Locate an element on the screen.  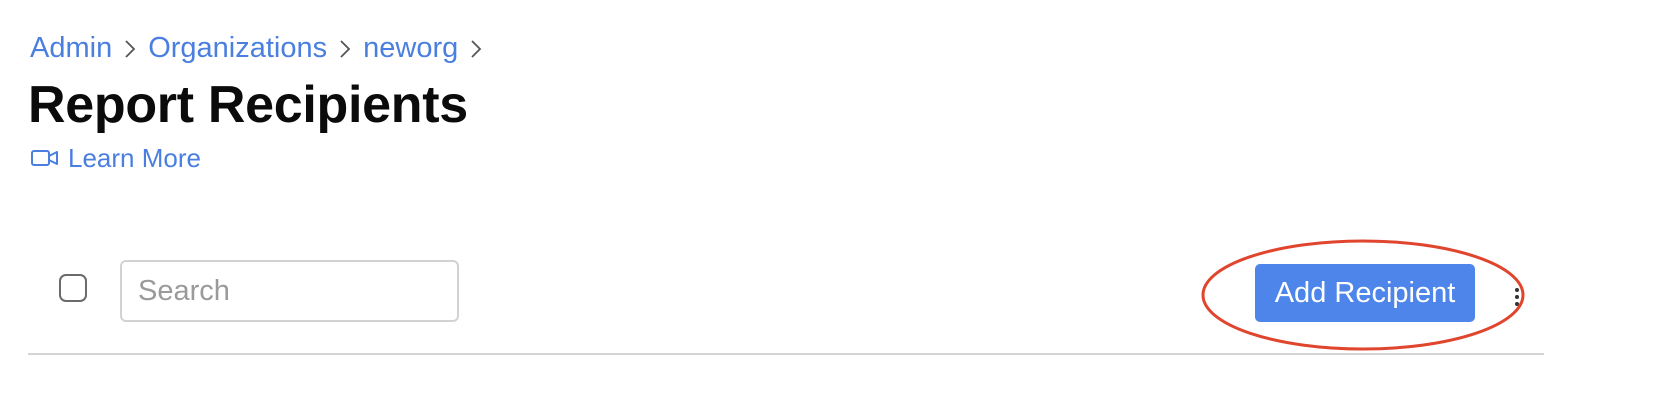
page-title: Report Recipients is located at coordinates (248, 105).